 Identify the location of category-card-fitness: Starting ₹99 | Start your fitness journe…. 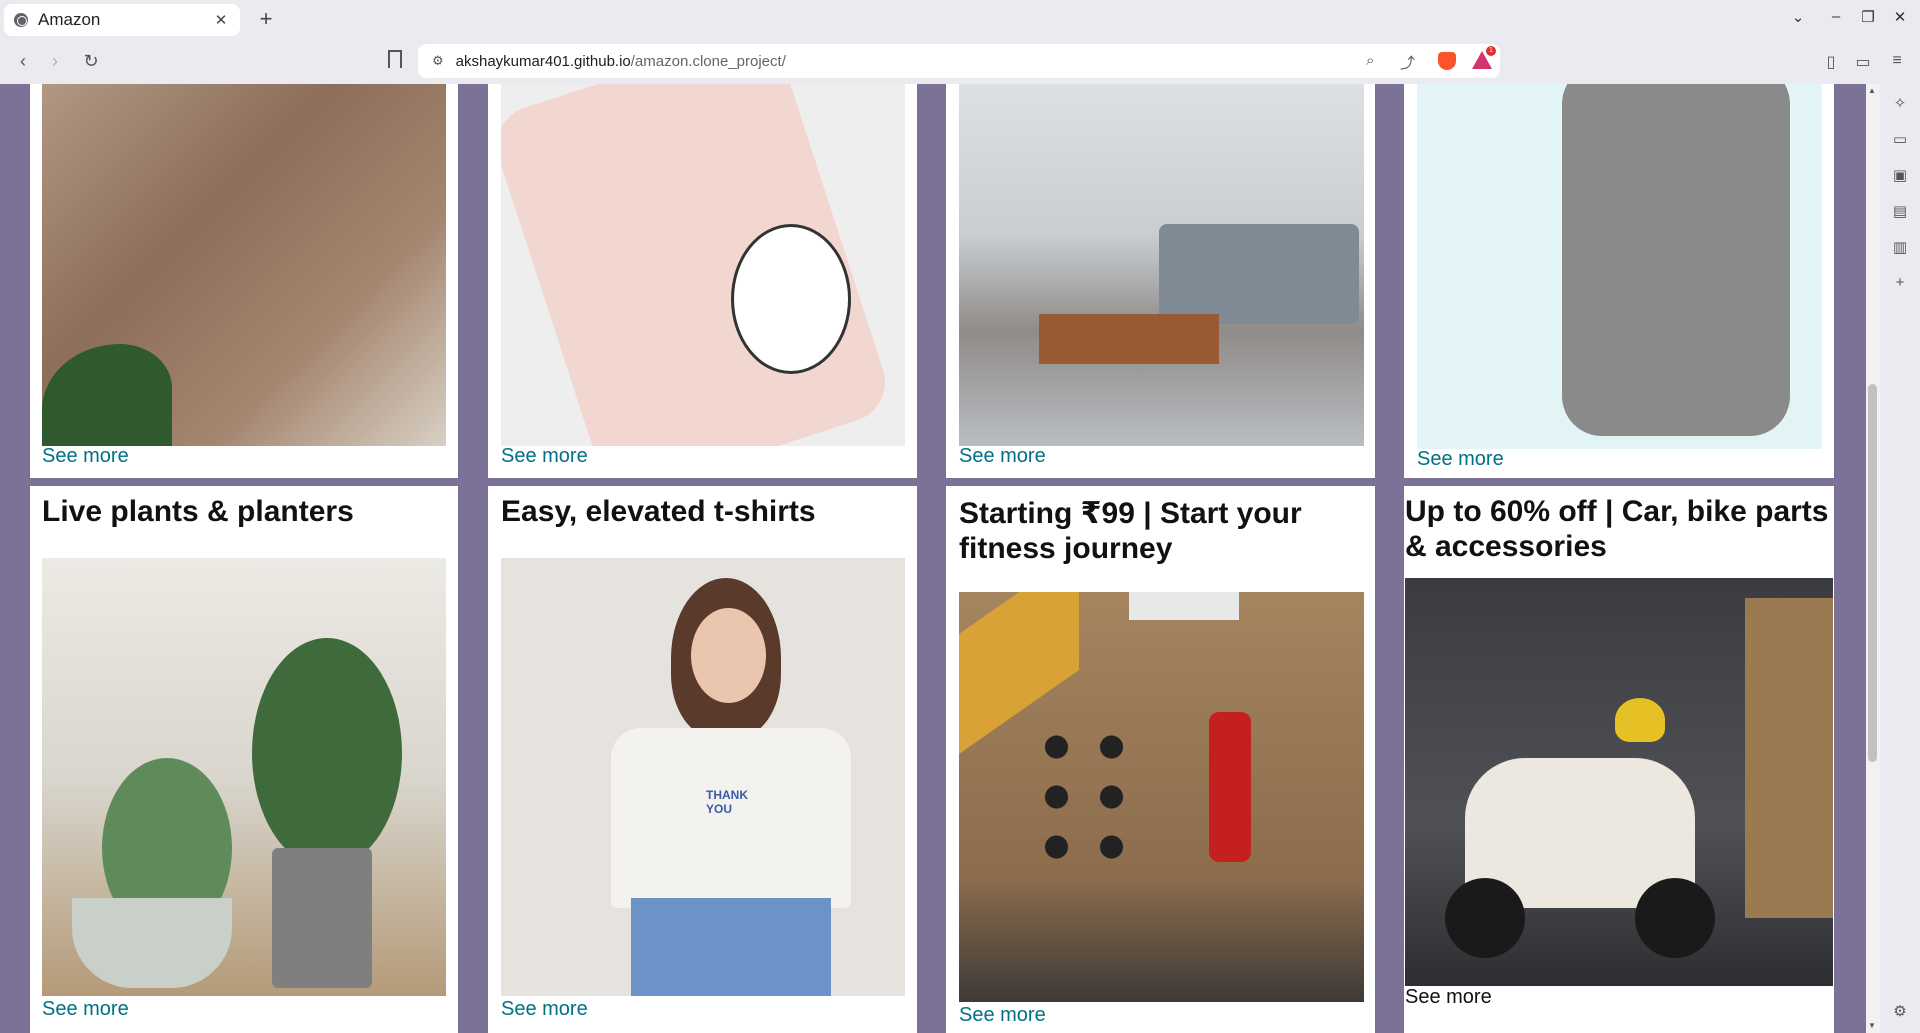
(1160, 759).